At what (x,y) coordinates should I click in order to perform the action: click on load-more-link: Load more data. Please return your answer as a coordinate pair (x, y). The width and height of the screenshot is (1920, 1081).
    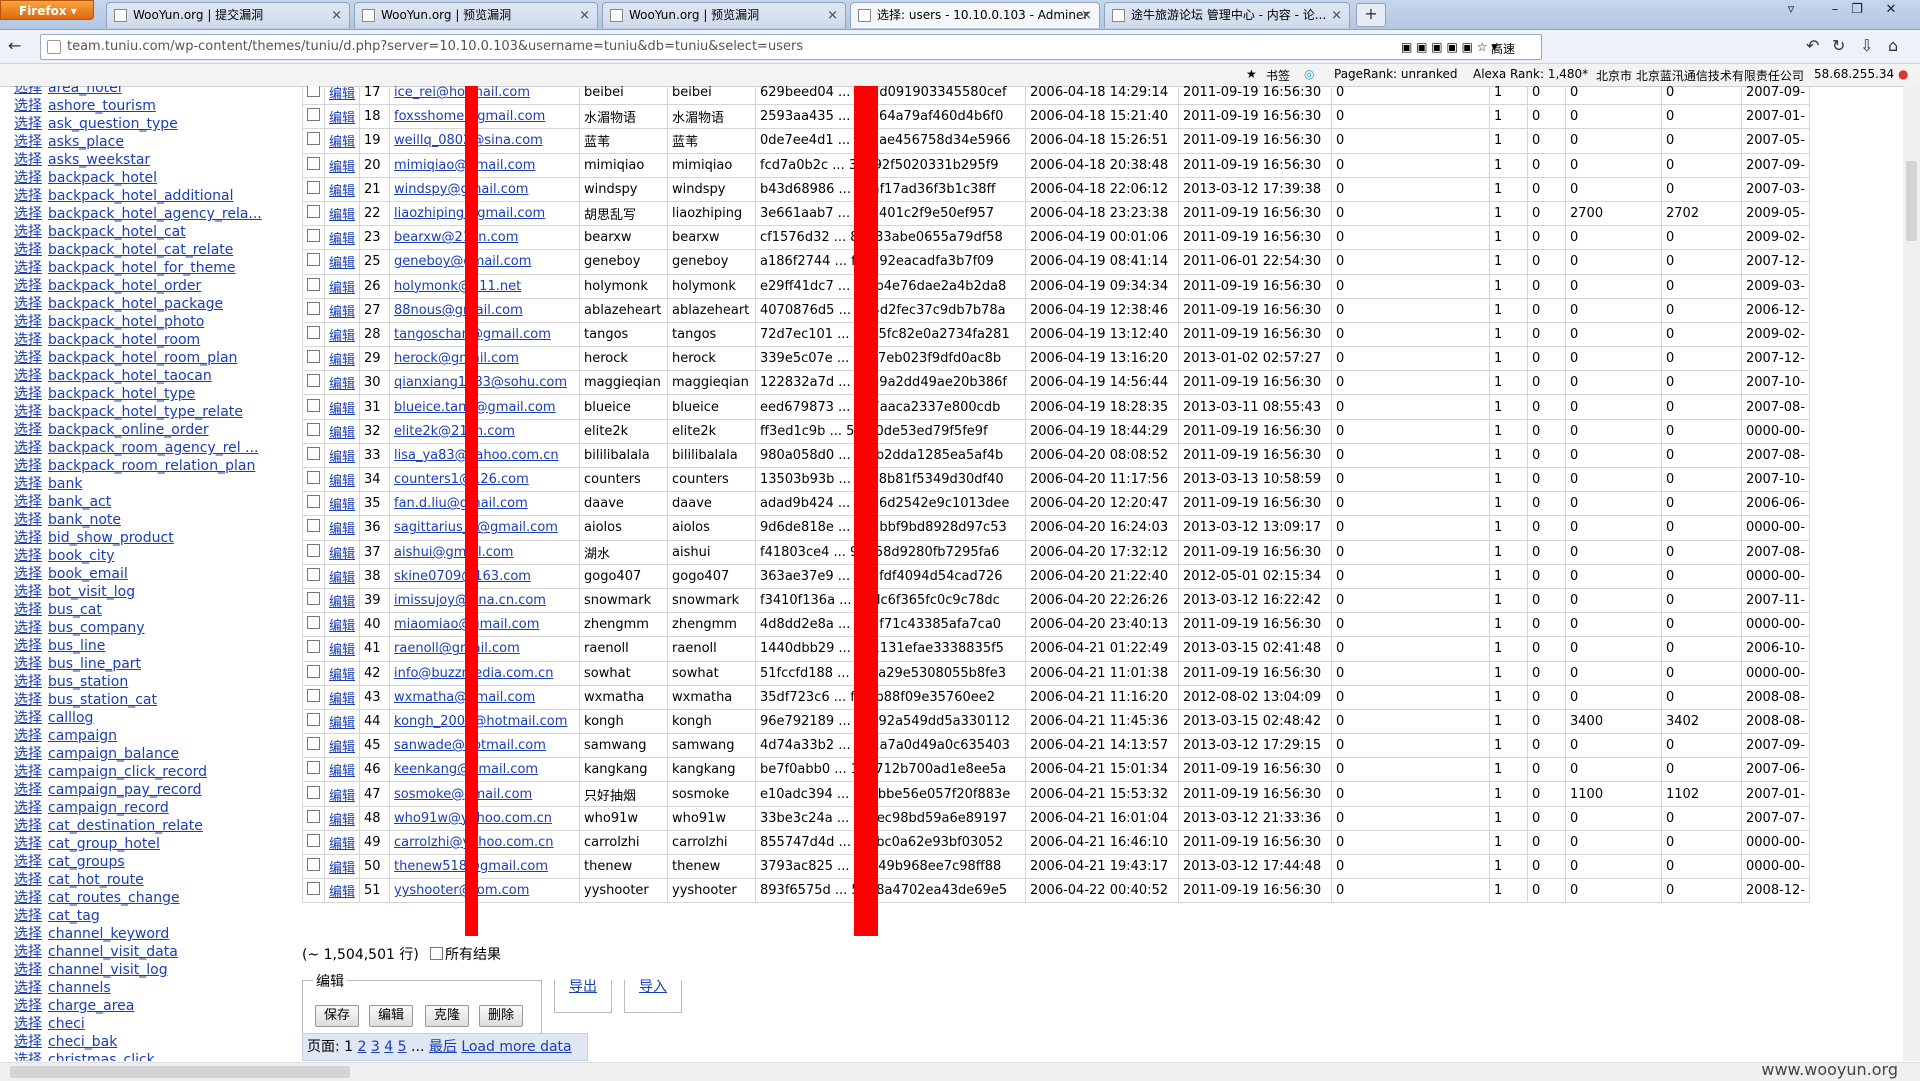
    Looking at the image, I should click on (516, 1047).